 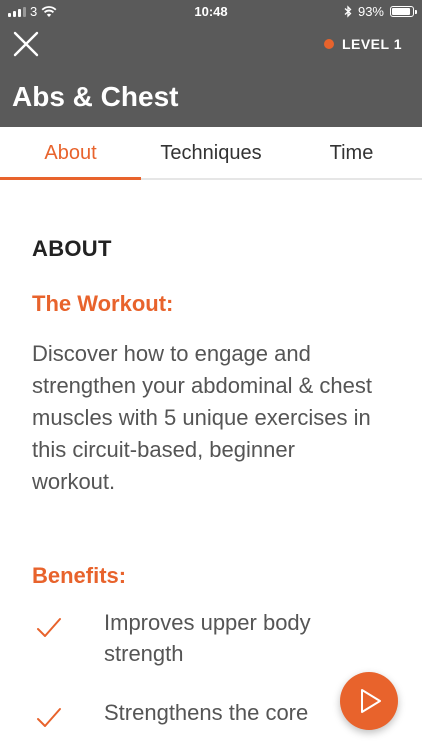 I want to click on battery-percent: 93%, so click(x=370, y=11).